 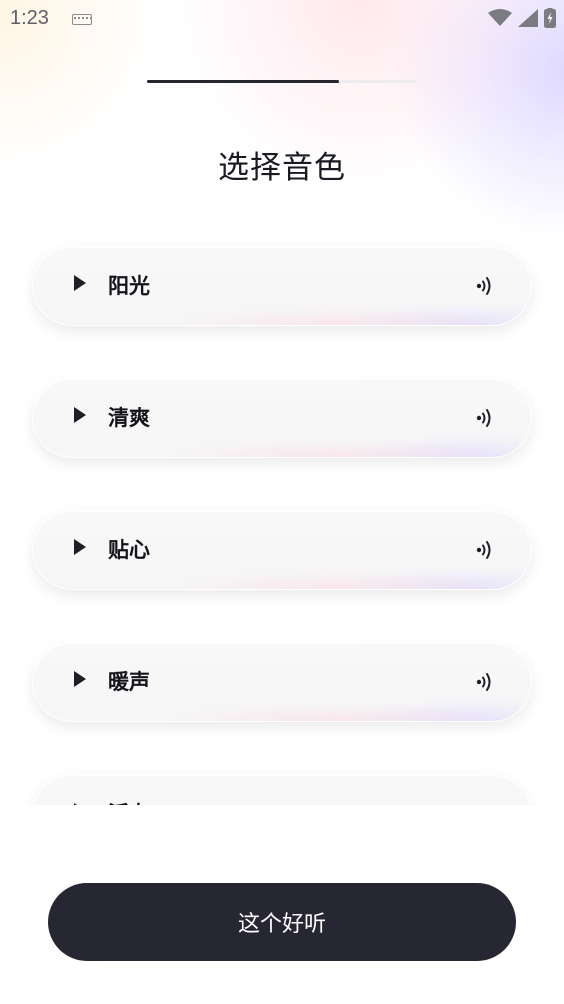 What do you see at coordinates (528, 18) in the screenshot?
I see `cellular-signal-icon` at bounding box center [528, 18].